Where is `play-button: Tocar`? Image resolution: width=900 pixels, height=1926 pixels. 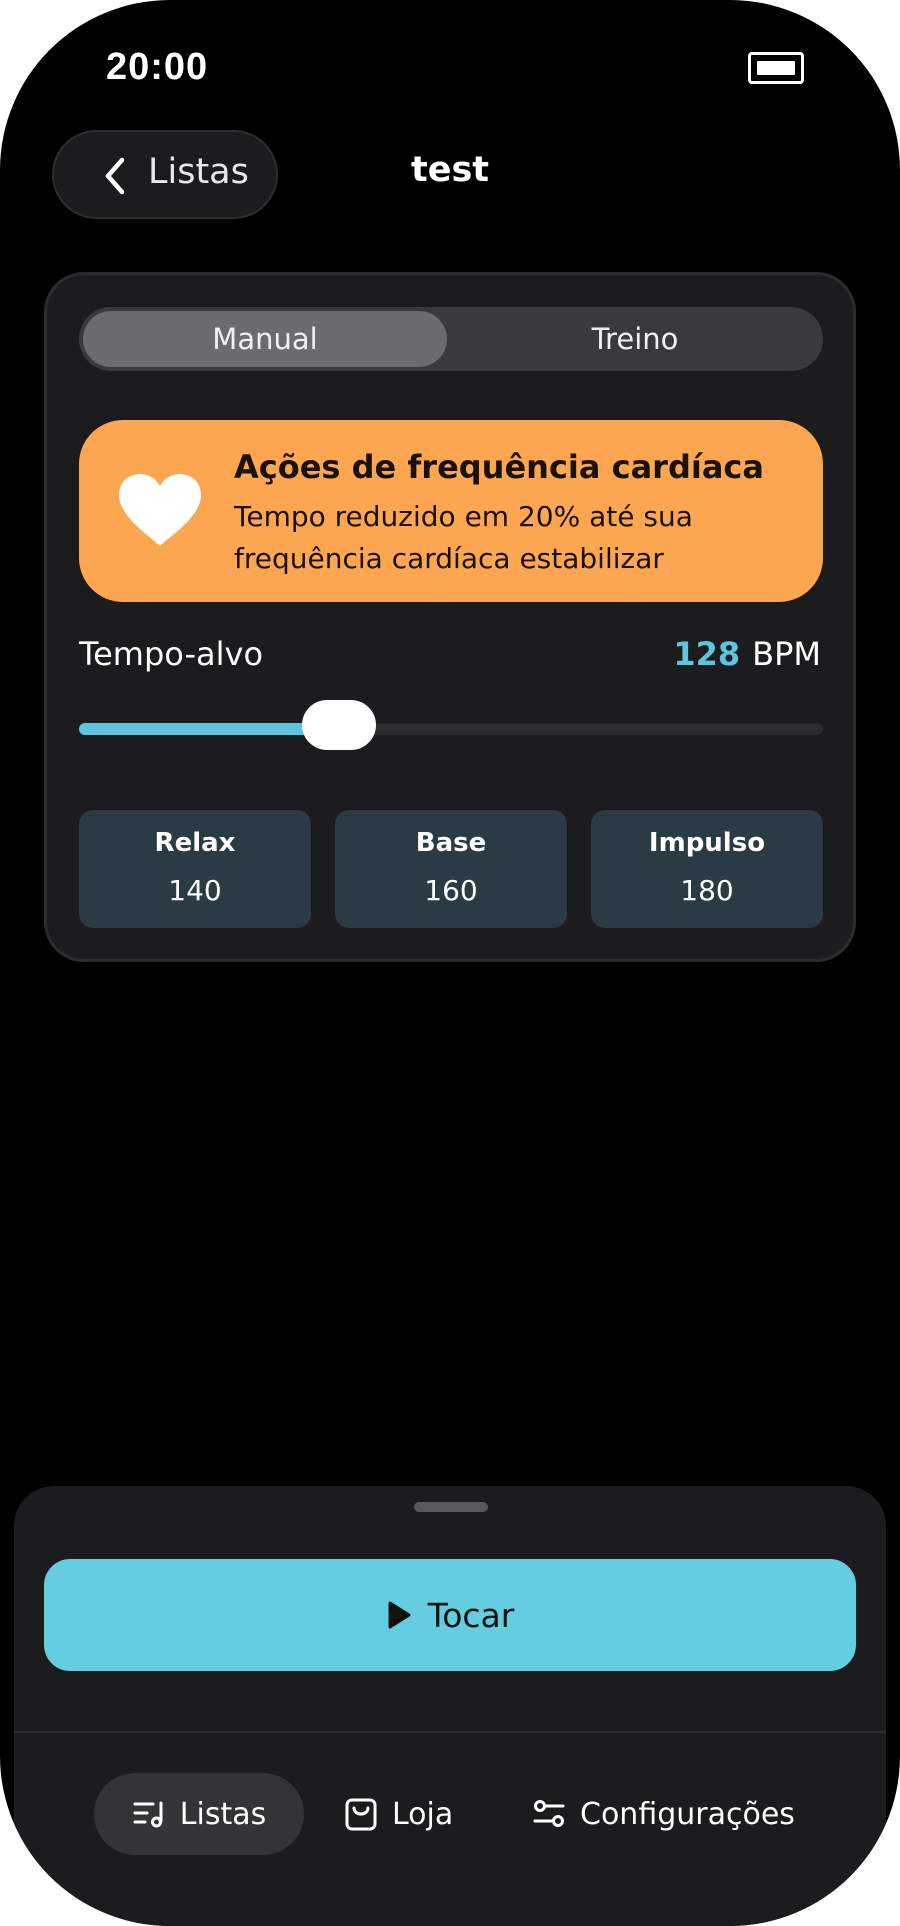
play-button: Tocar is located at coordinates (450, 1615).